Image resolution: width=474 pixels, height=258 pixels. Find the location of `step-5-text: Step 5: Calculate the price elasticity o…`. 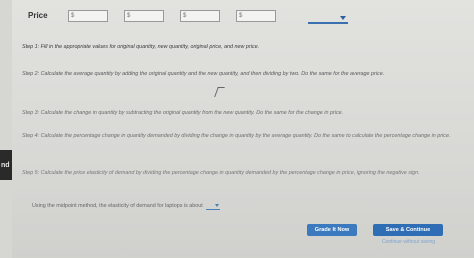

step-5-text: Step 5: Calculate the price elasticity o… is located at coordinates (221, 173).